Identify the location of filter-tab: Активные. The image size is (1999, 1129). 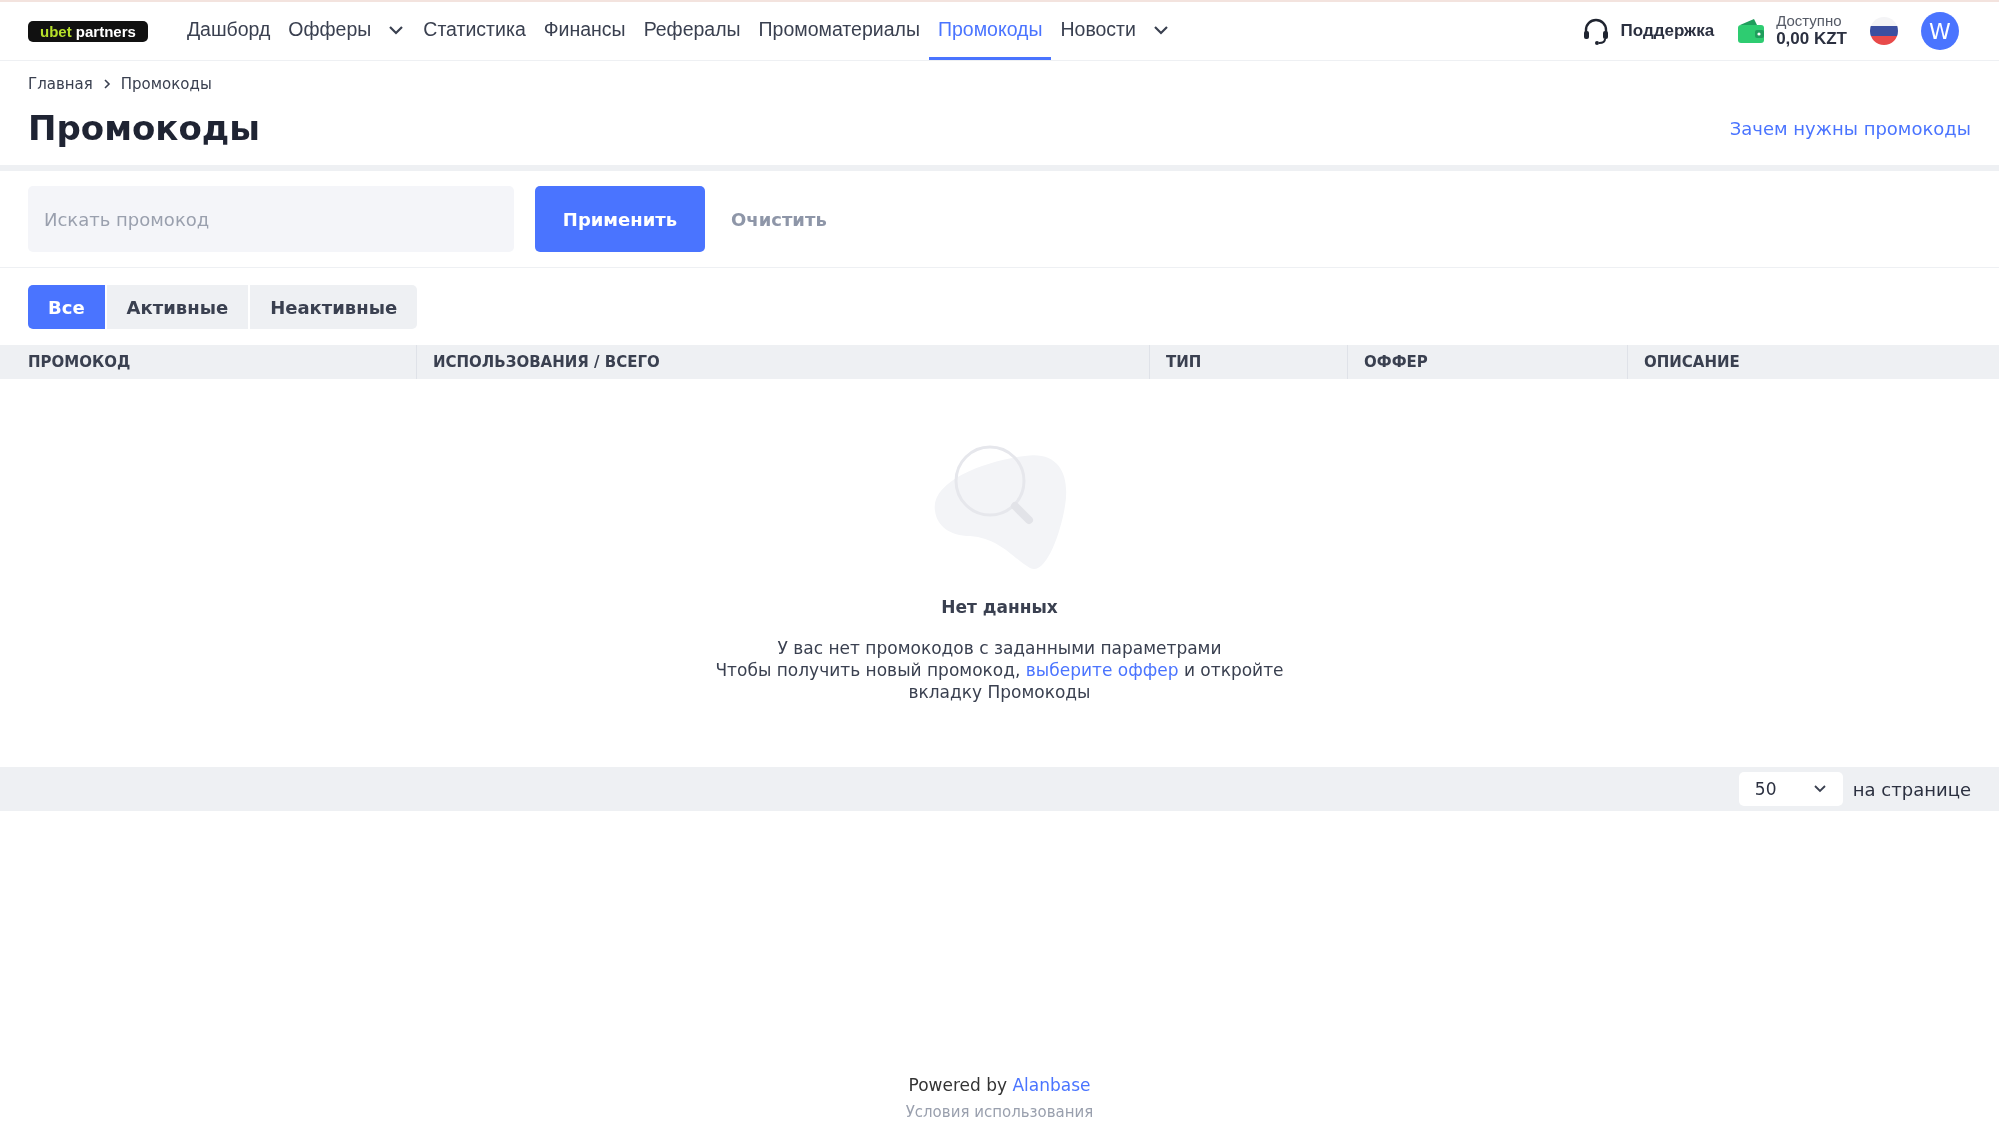
(177, 307).